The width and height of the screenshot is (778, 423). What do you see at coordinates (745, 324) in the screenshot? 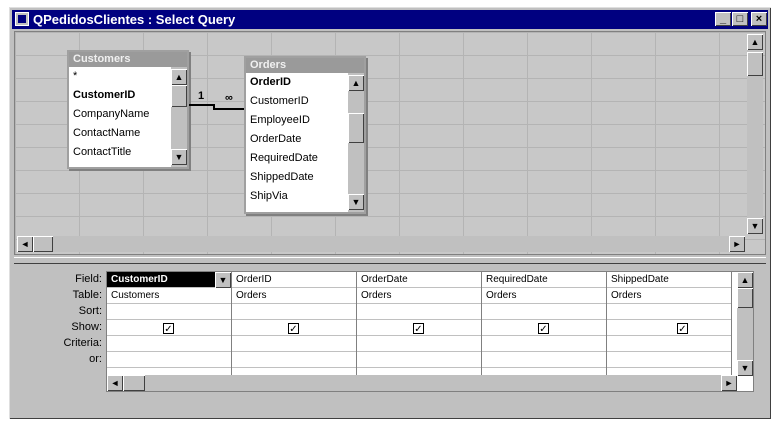
I see `grid-vscrollbar: ▲ ▼` at bounding box center [745, 324].